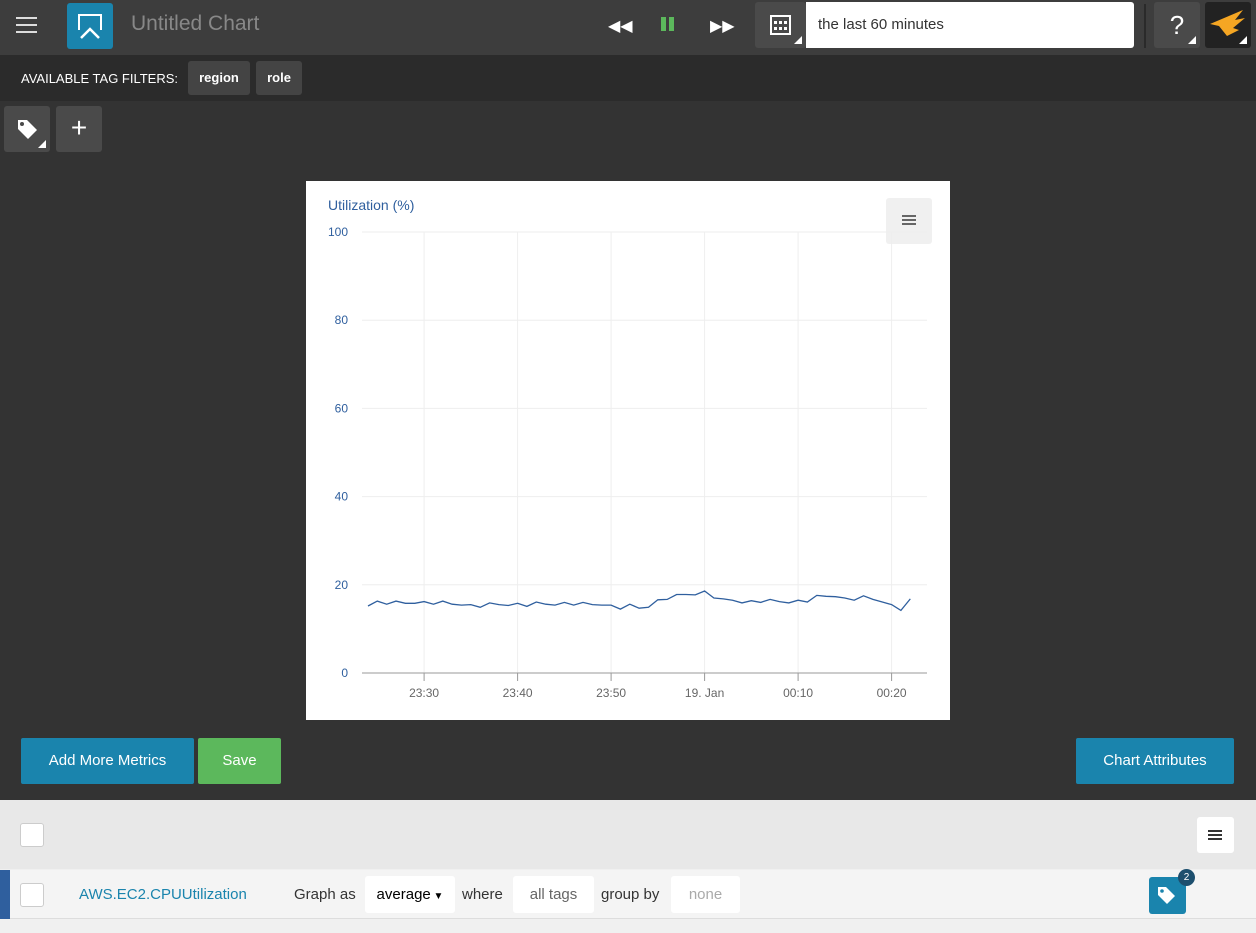 The height and width of the screenshot is (933, 1256). Describe the element at coordinates (620, 26) in the screenshot. I see `rewind-icon: ◀◀` at that location.